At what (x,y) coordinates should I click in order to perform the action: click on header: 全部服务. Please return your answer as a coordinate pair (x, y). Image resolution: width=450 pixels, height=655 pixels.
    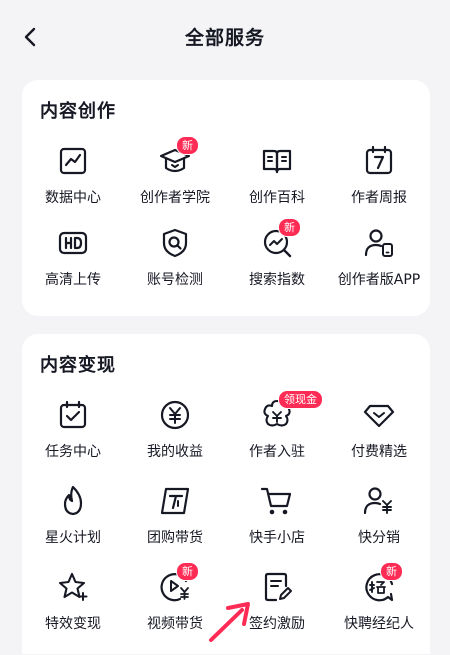
    Looking at the image, I should click on (225, 36).